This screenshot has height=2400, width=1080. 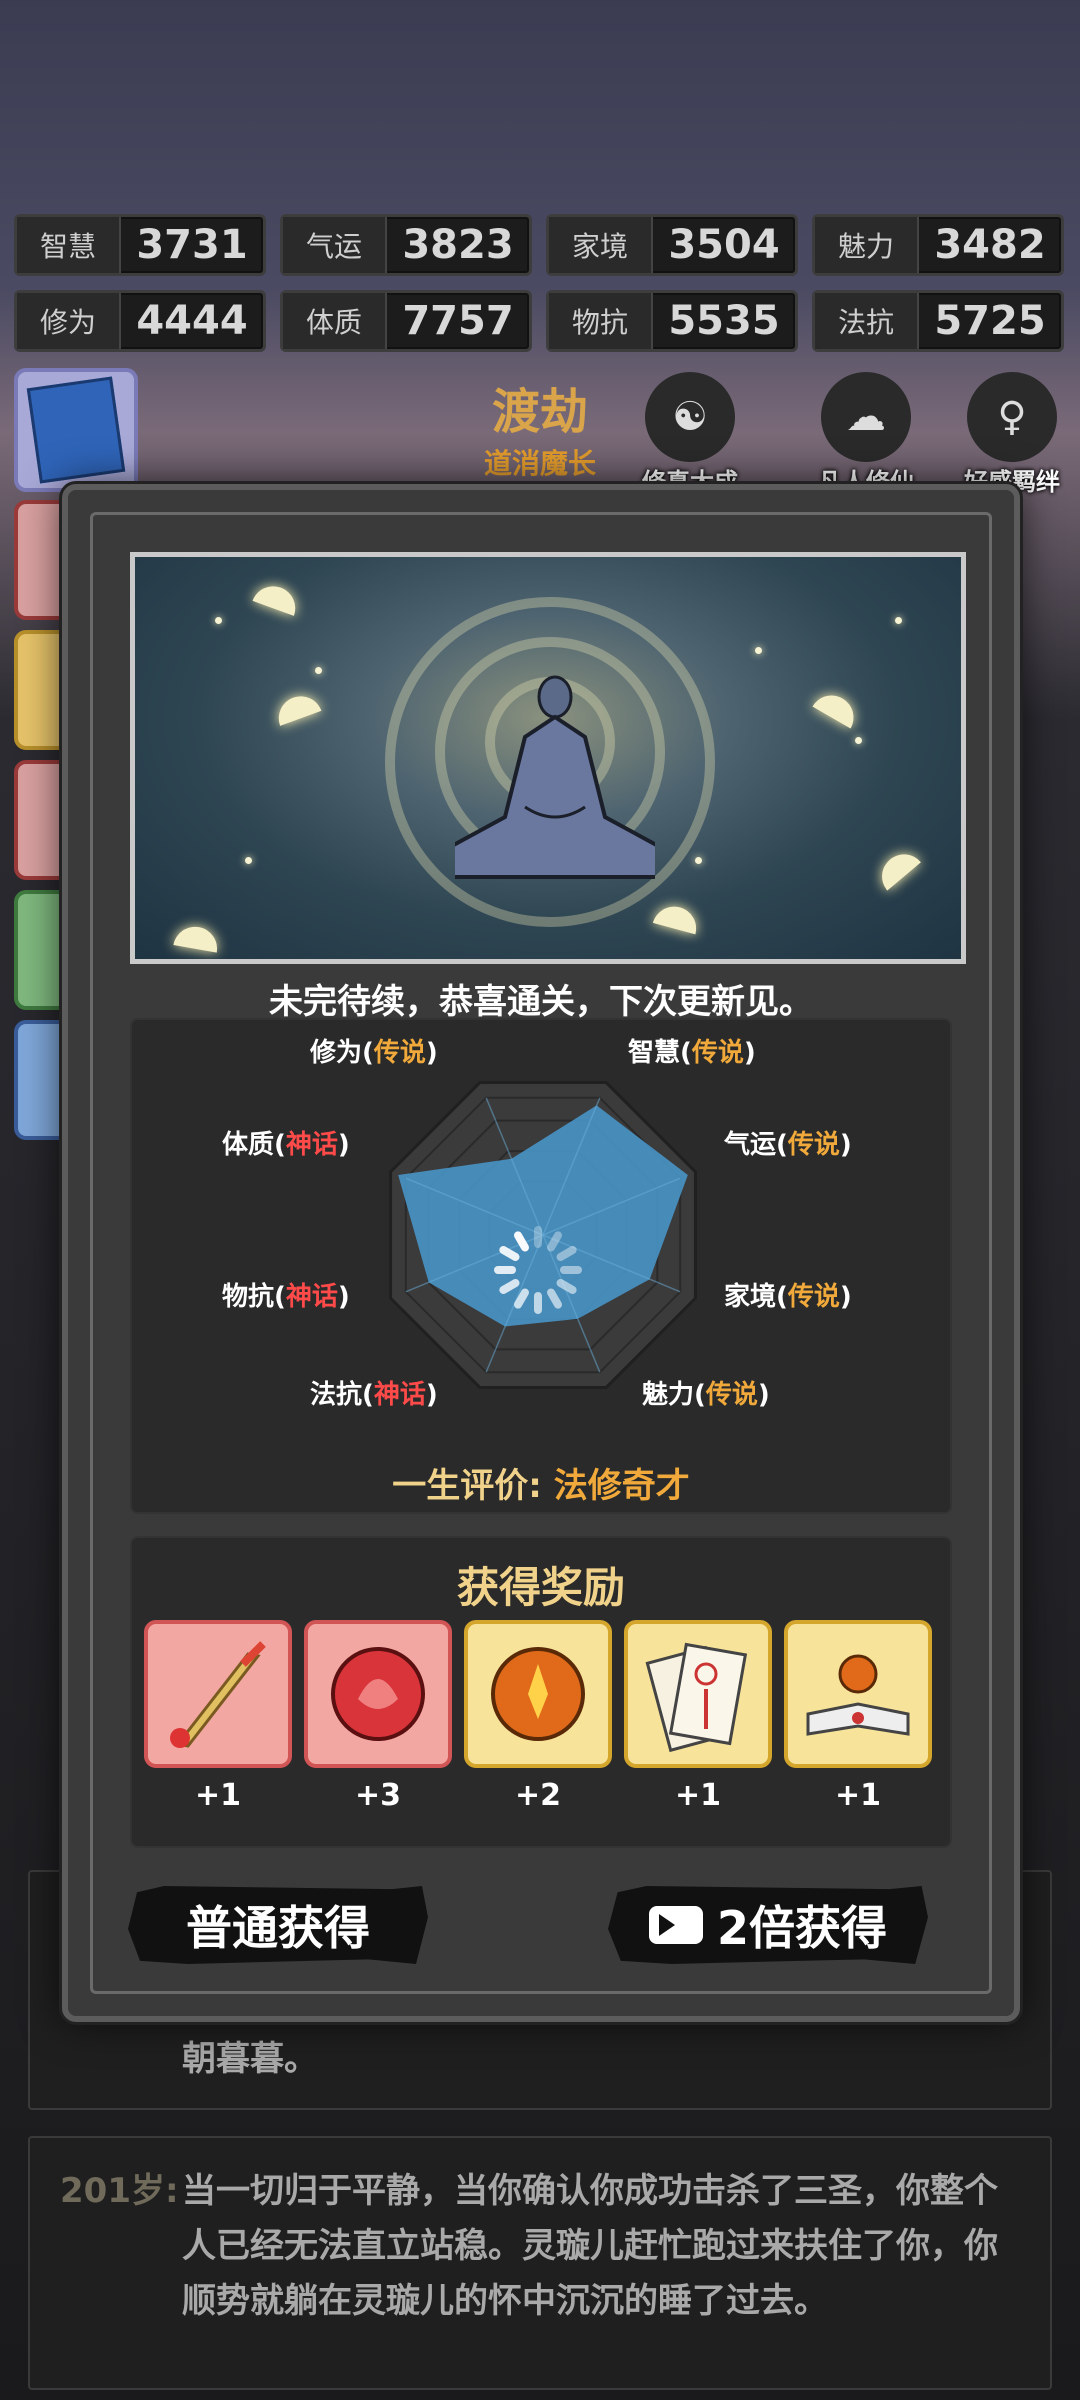 I want to click on stat-label: 家境, so click(x=601, y=245).